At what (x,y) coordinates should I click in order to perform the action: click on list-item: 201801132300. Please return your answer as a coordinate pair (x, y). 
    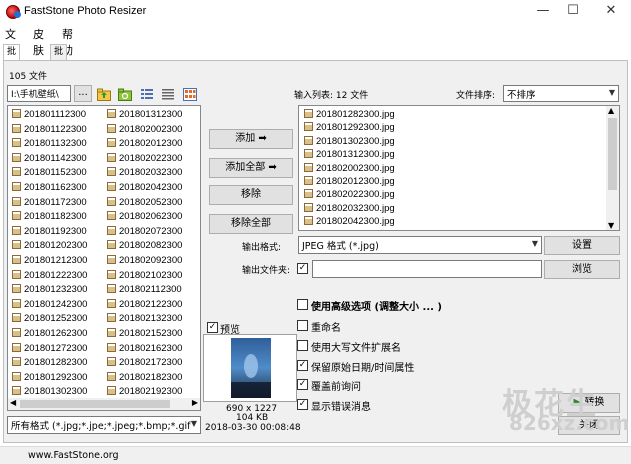
    Looking at the image, I should click on (49, 144).